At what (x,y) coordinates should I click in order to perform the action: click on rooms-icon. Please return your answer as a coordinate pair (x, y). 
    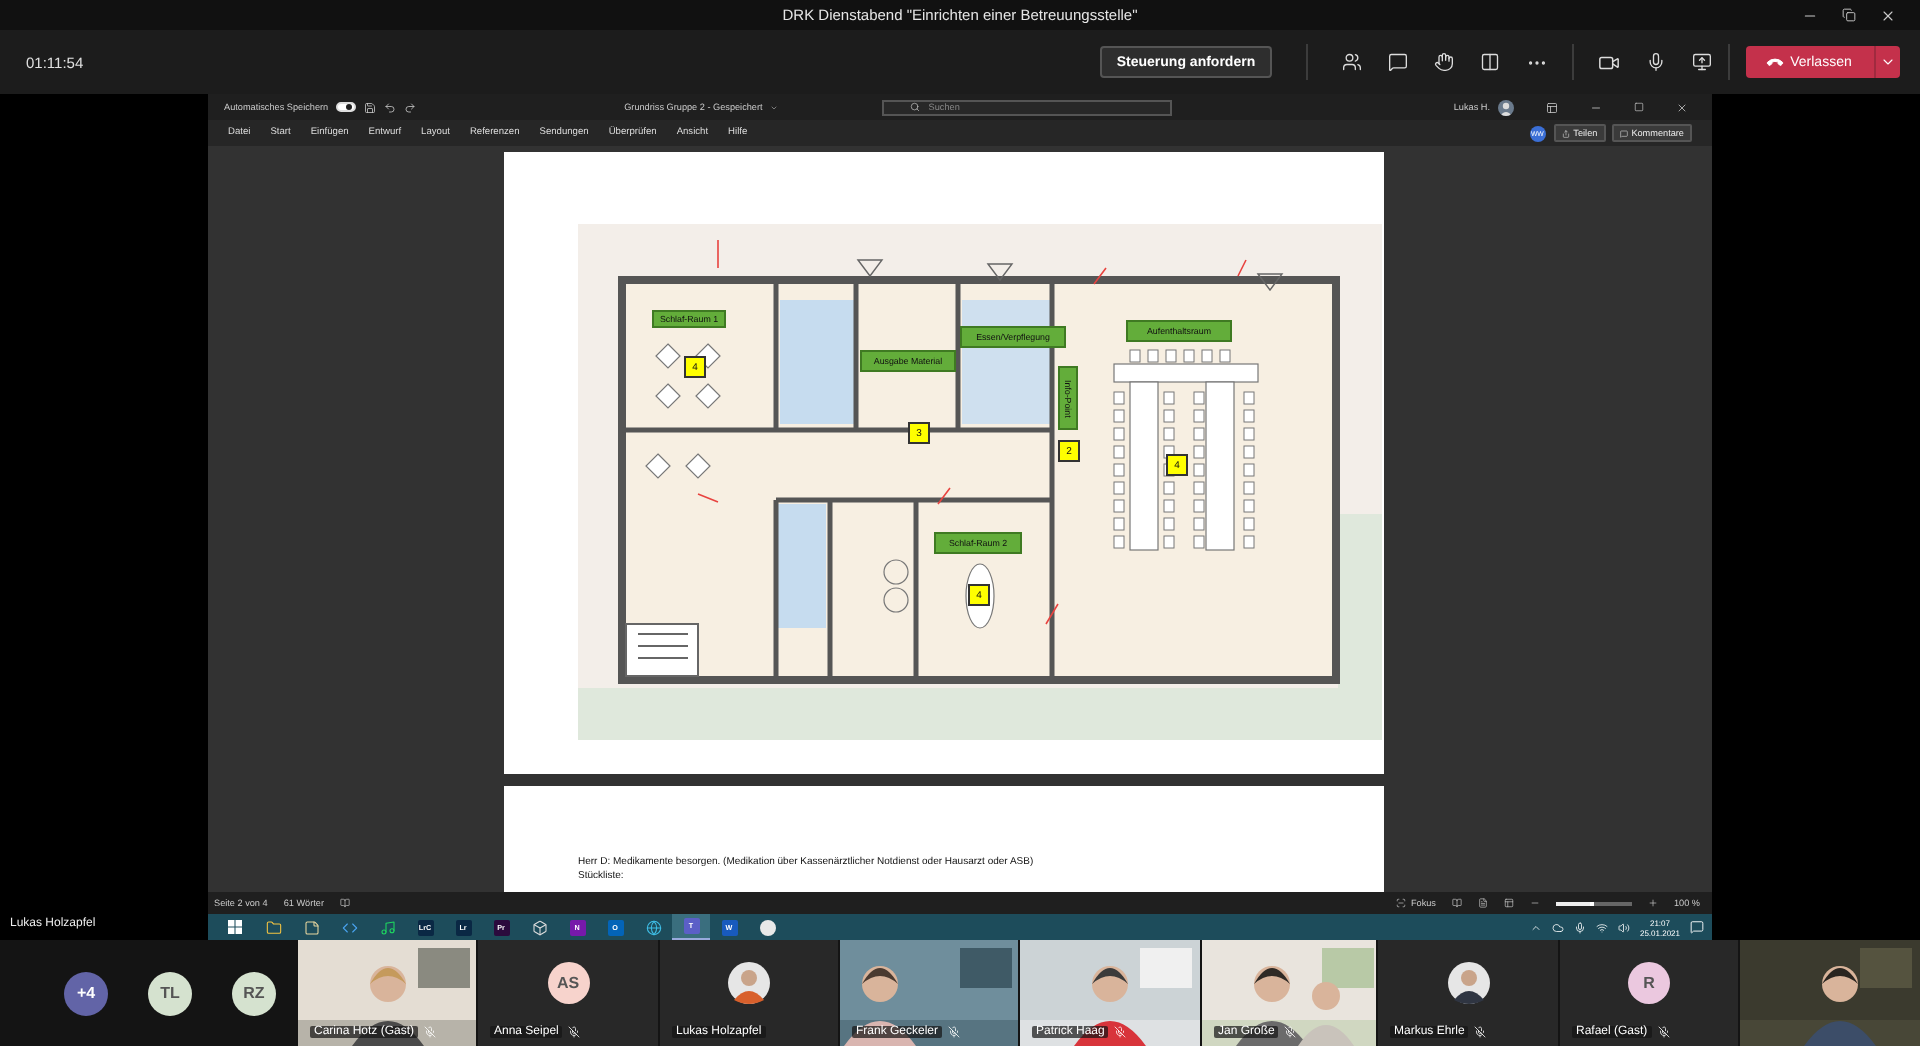
    Looking at the image, I should click on (1490, 62).